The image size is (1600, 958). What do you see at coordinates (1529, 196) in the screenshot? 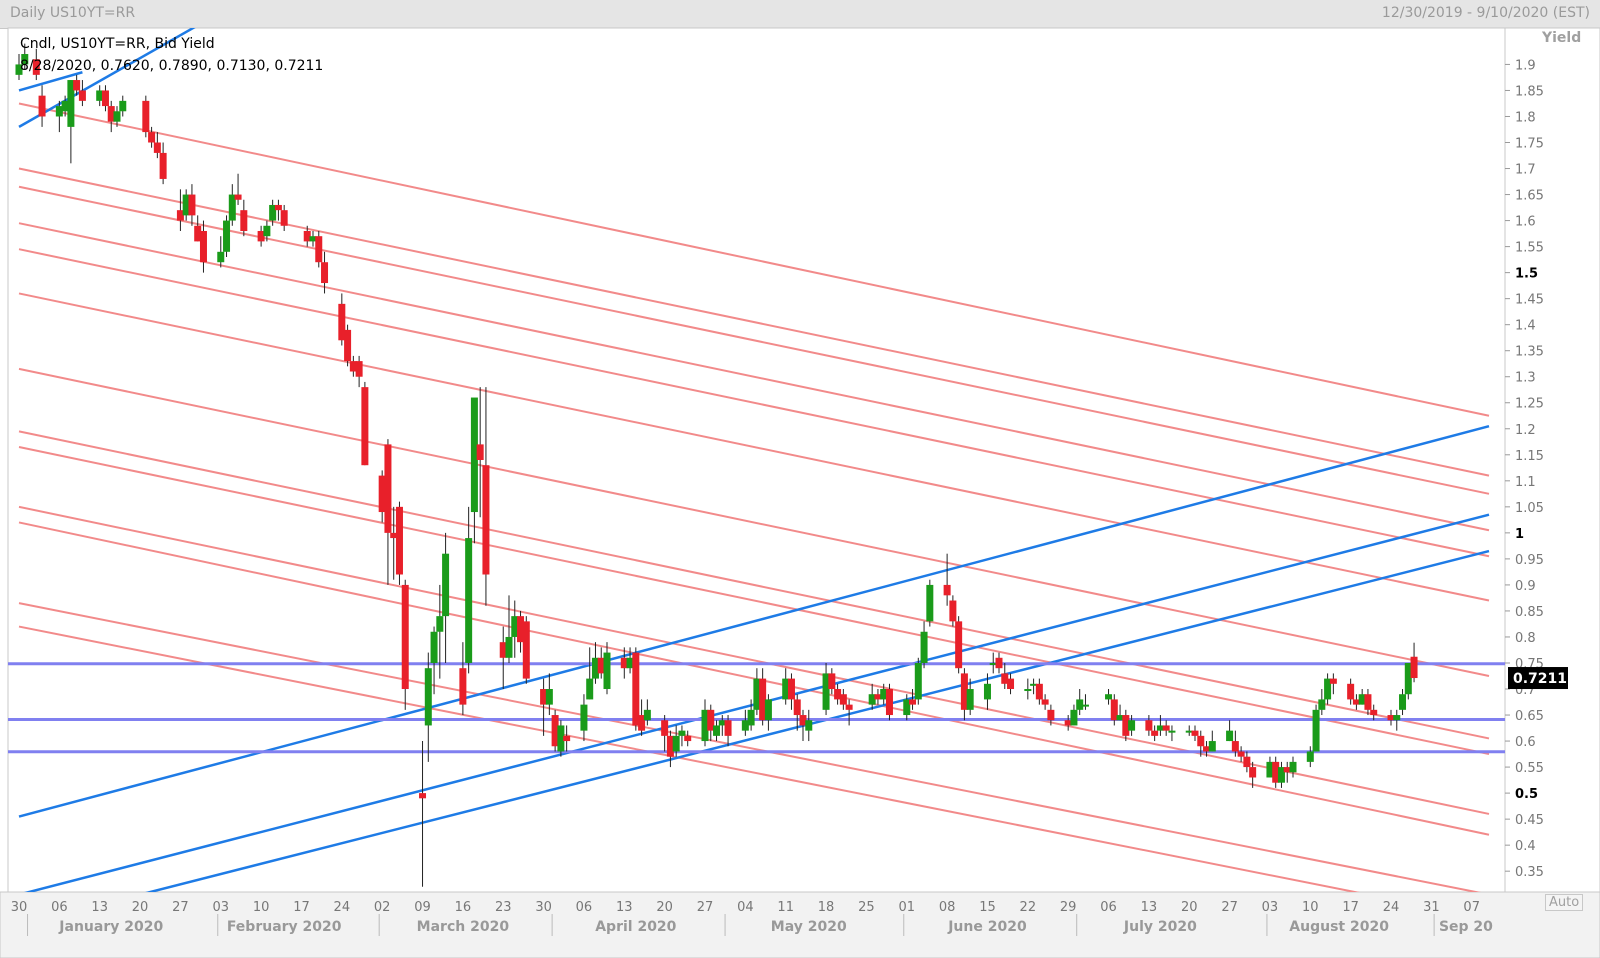
I see `y-tick-label: 1.65` at bounding box center [1529, 196].